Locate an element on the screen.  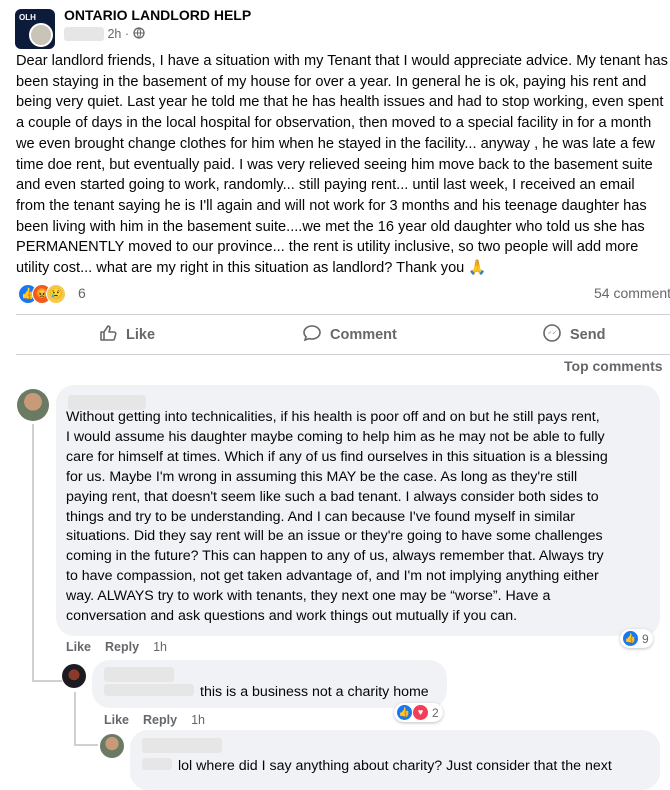
reply-text: this is a business not a charity home is located at coordinates (266, 693).